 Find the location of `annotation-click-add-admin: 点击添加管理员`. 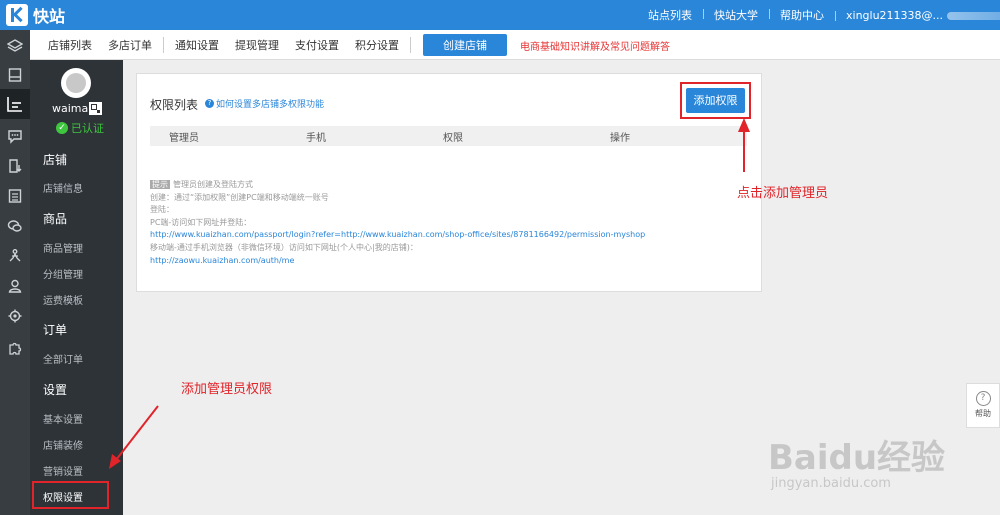

annotation-click-add-admin: 点击添加管理员 is located at coordinates (783, 193).